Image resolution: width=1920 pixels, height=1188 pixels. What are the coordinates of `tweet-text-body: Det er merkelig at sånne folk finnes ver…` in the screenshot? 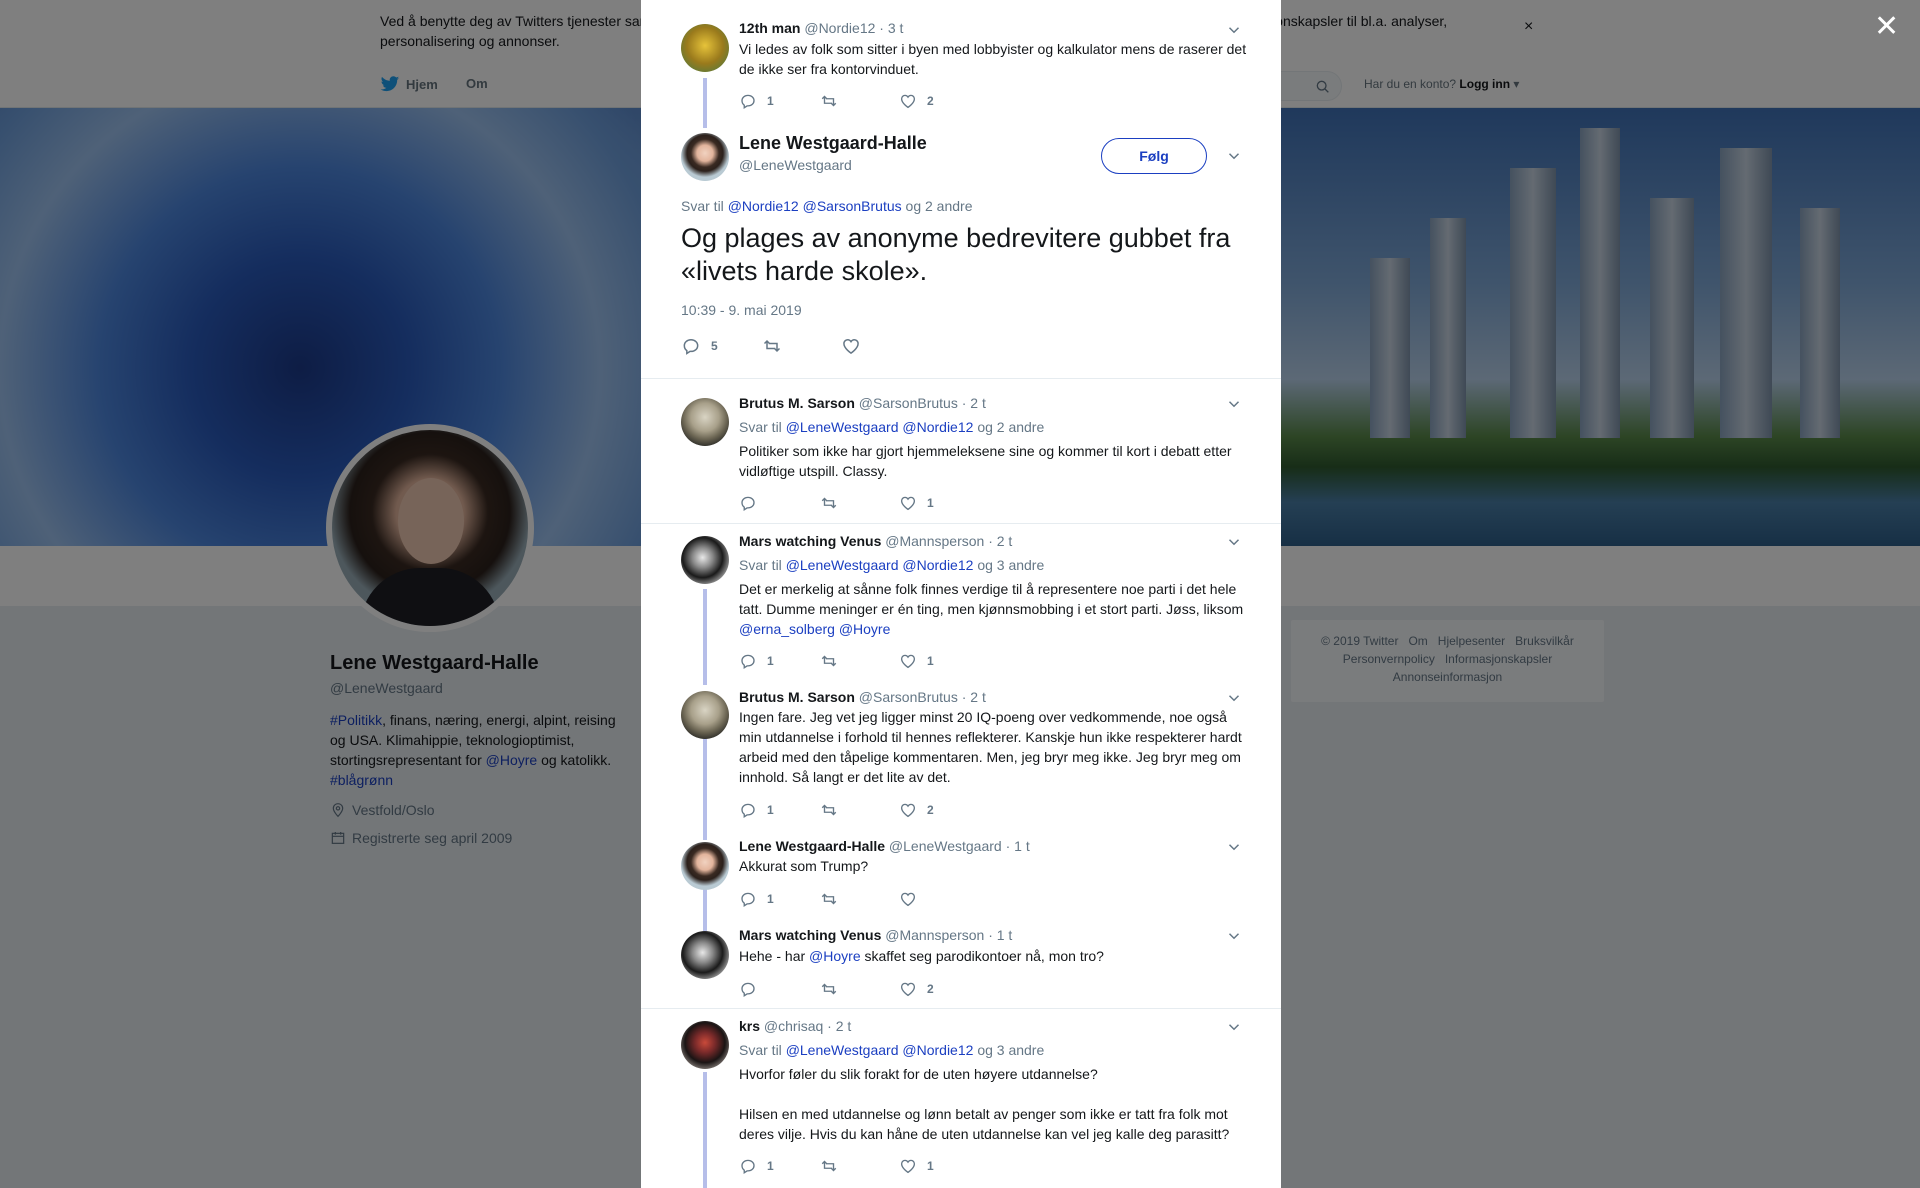 It's located at (991, 599).